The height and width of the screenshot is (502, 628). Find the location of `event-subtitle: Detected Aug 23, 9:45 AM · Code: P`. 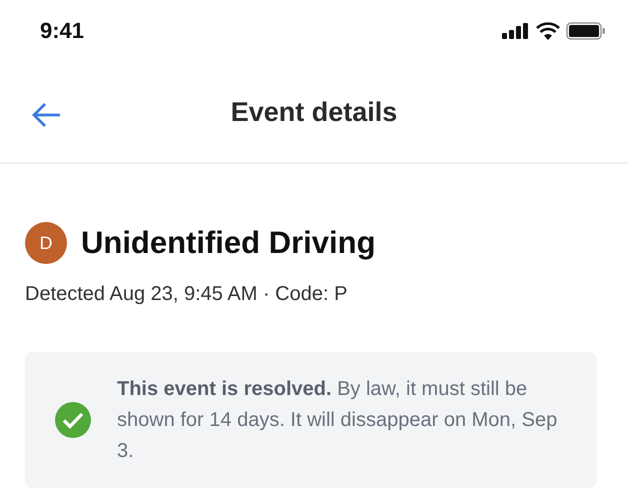

event-subtitle: Detected Aug 23, 9:45 AM · Code: P is located at coordinates (186, 294).